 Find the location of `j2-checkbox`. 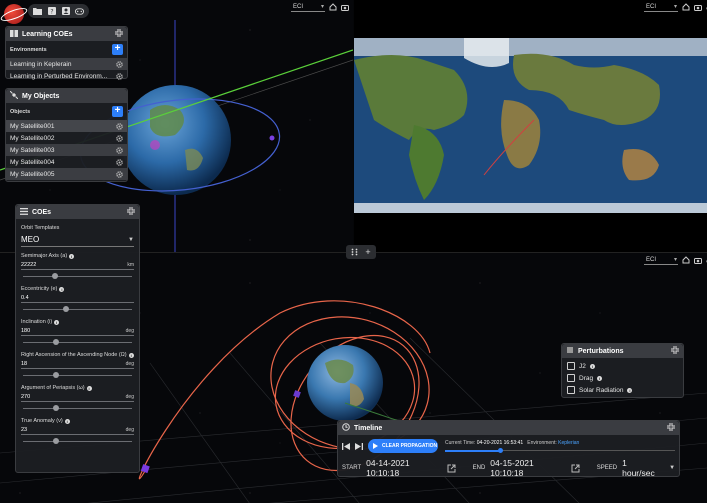

j2-checkbox is located at coordinates (571, 366).